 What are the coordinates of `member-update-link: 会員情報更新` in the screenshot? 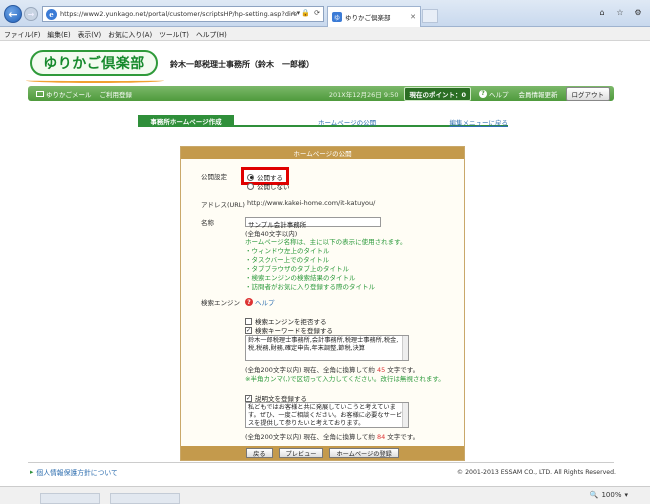 It's located at (538, 94).